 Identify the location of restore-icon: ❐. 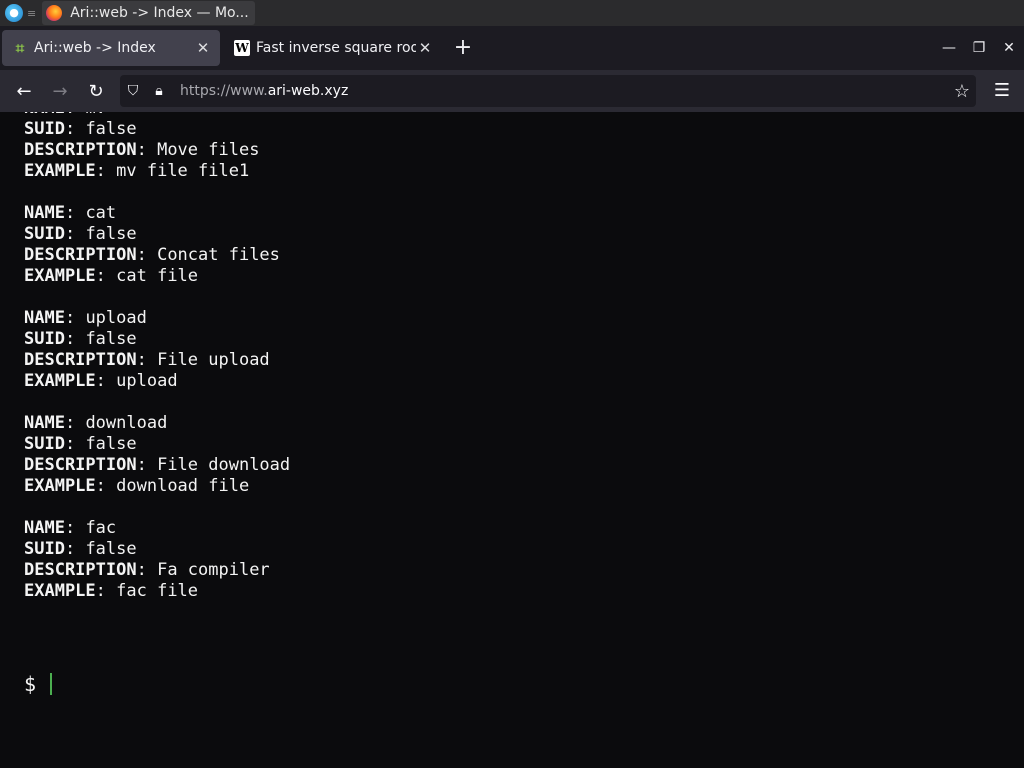
(979, 48).